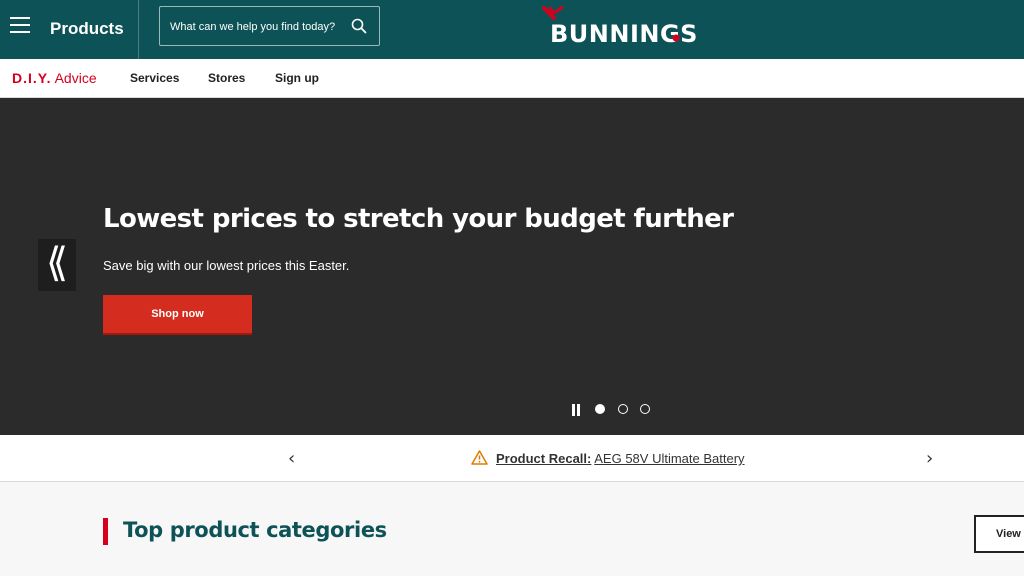 The height and width of the screenshot is (576, 1024). I want to click on diy-advice-link: D.I.Y. Advice, so click(54, 78).